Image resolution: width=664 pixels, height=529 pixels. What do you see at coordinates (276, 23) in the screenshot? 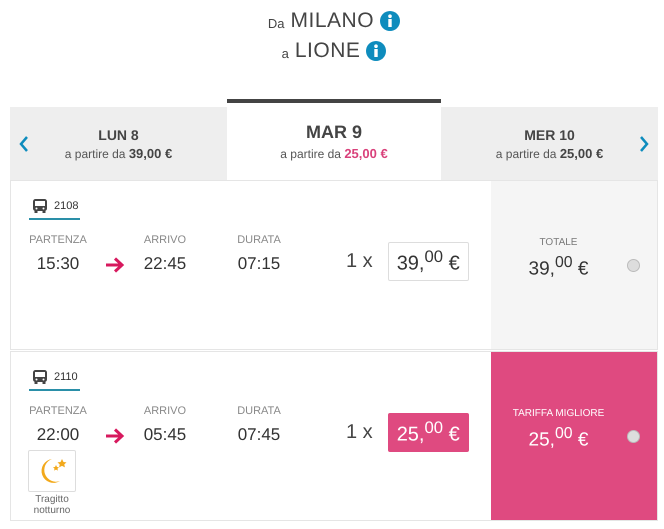
I see `from-prefix: Da` at bounding box center [276, 23].